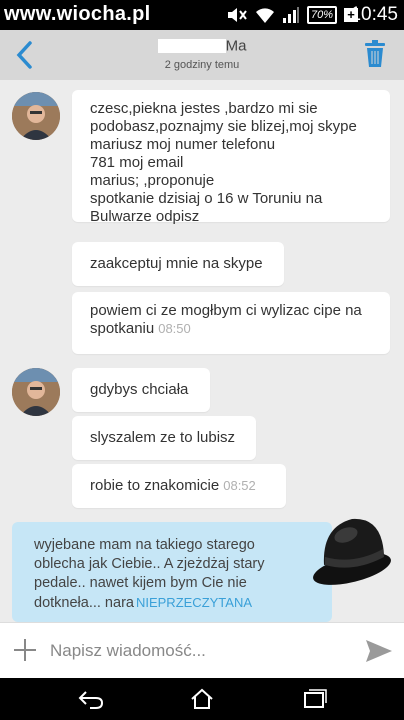  I want to click on clock: 10:45, so click(374, 14).